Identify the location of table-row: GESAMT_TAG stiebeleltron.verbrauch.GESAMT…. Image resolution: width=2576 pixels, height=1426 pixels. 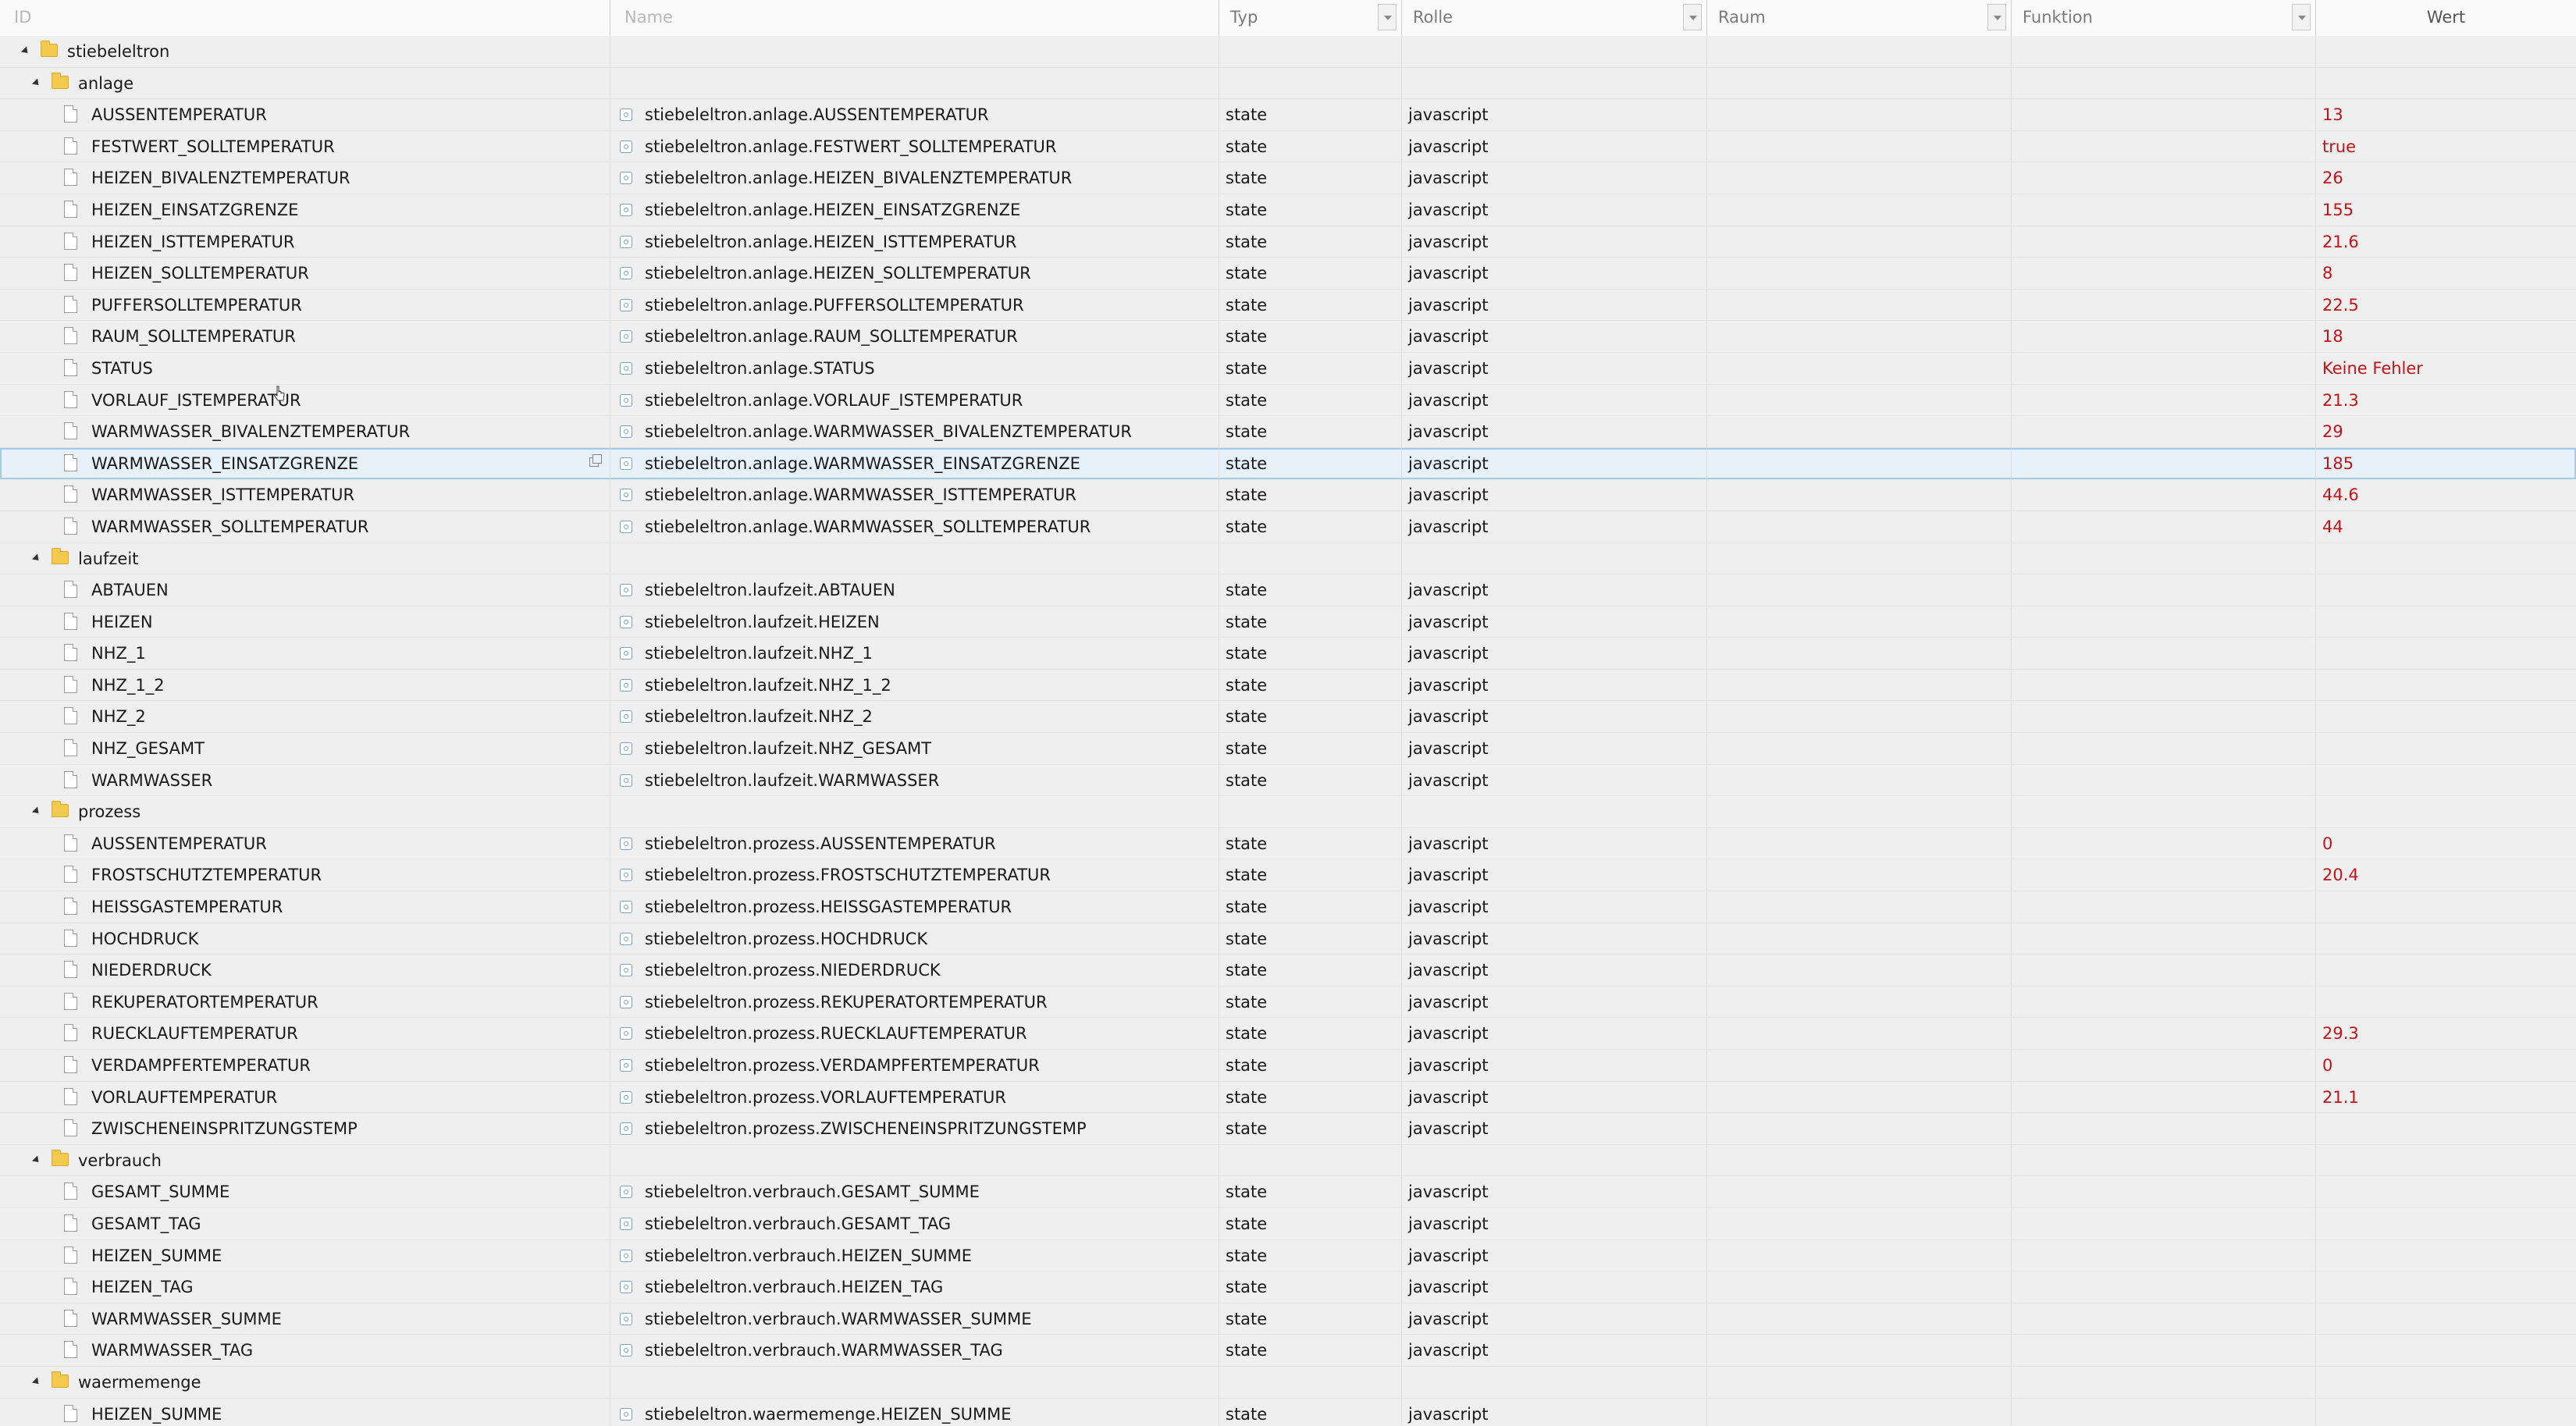
(1288, 1223).